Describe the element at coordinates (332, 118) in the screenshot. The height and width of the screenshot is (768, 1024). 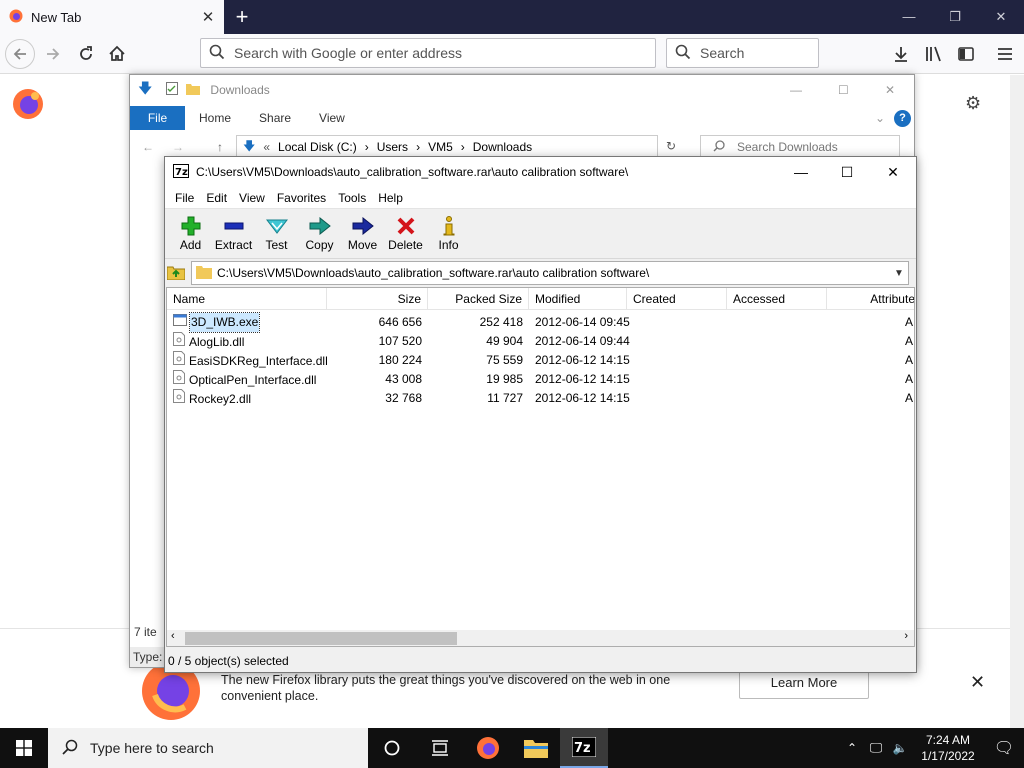
I see `tab-view: View` at that location.